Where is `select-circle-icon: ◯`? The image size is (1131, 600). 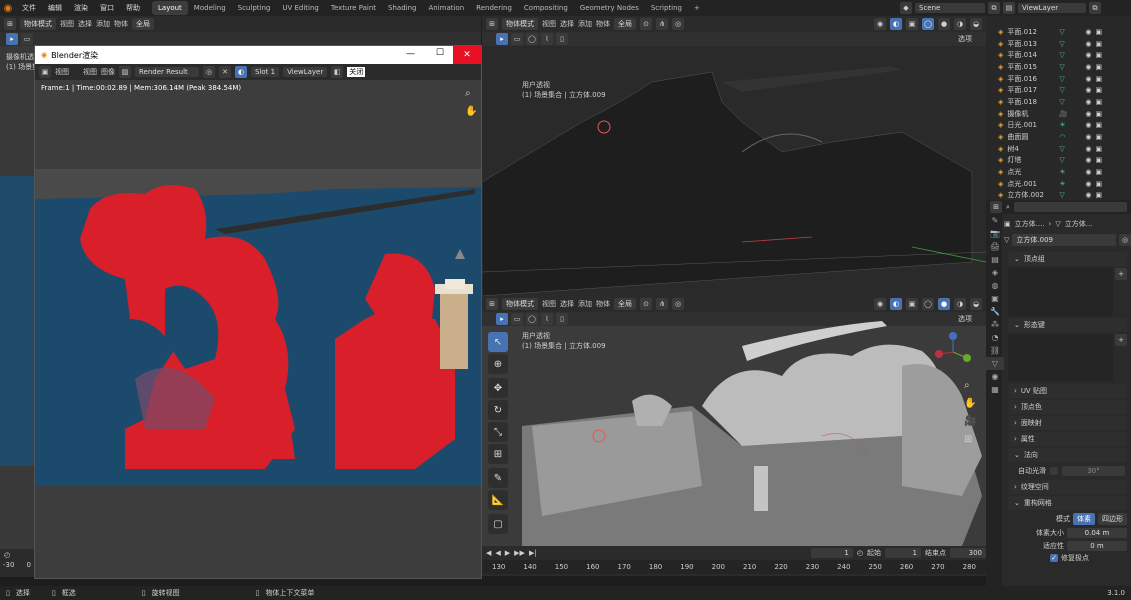 select-circle-icon: ◯ is located at coordinates (532, 39).